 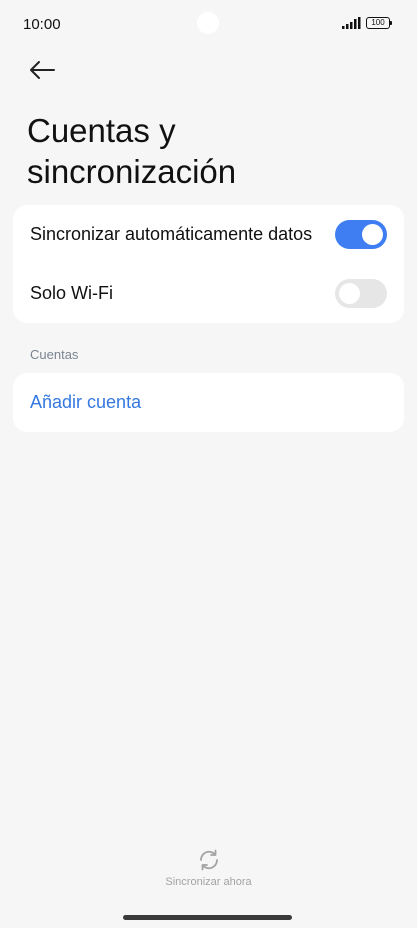 I want to click on status-bar: 10:00 100, so click(x=208, y=24).